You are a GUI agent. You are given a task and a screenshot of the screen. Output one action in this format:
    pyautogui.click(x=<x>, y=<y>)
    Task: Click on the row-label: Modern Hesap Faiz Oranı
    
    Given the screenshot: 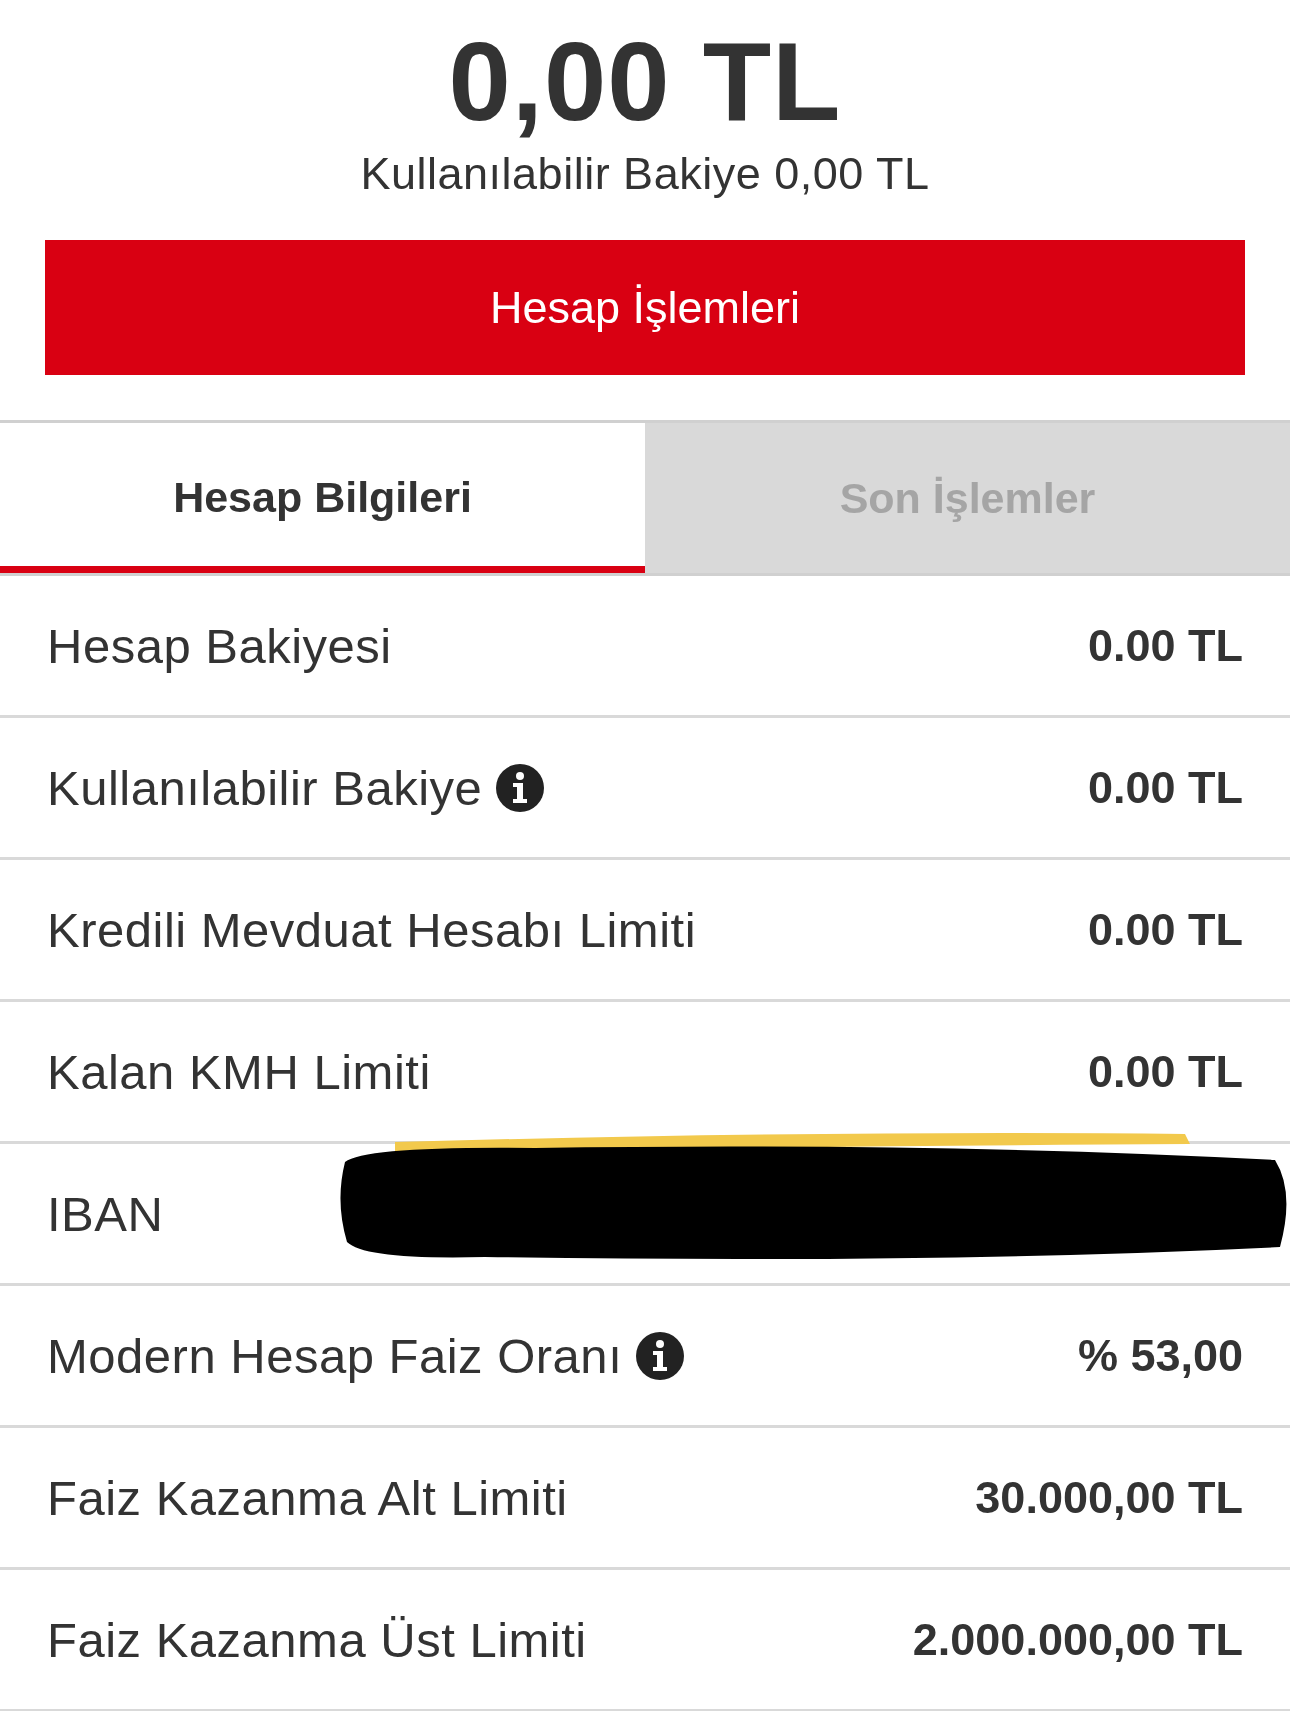 What is the action you would take?
    pyautogui.click(x=335, y=1355)
    